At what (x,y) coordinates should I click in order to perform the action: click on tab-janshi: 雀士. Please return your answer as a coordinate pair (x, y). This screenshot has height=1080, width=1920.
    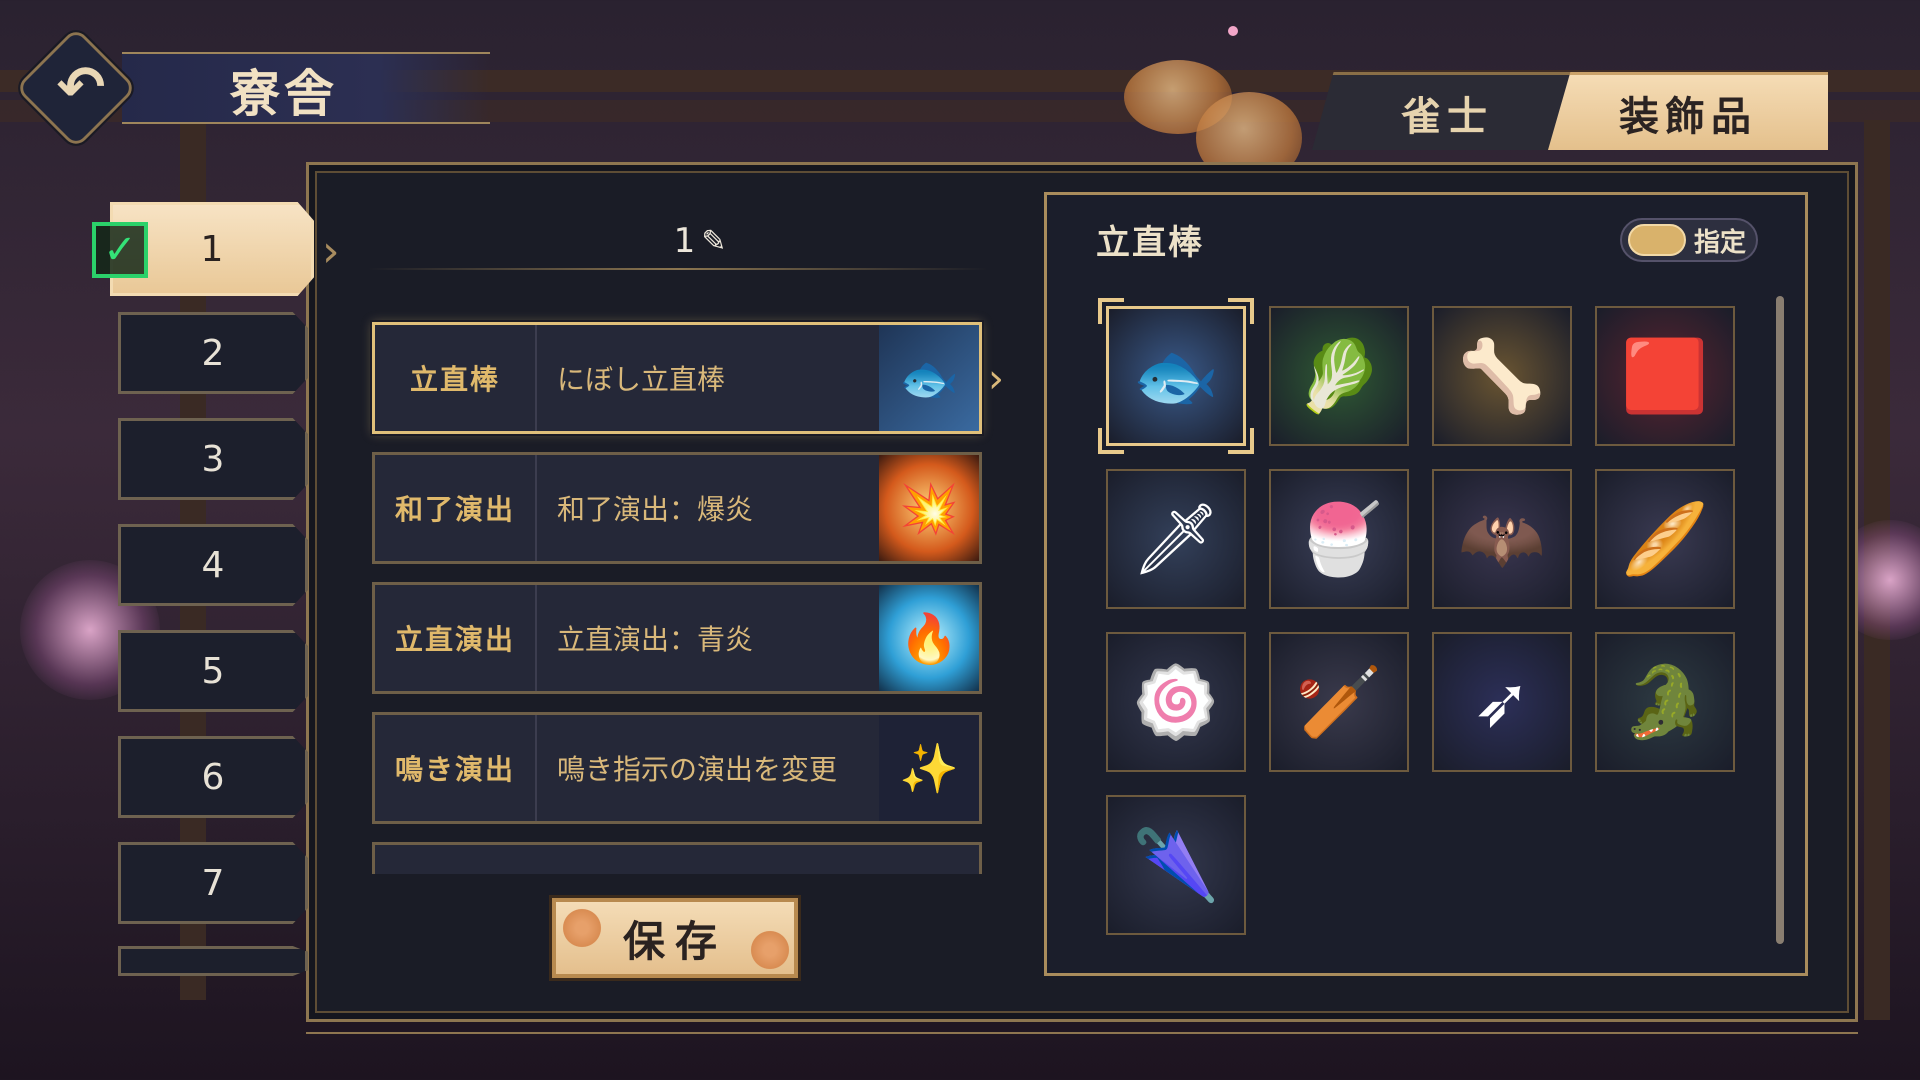
    Looking at the image, I should click on (1447, 111).